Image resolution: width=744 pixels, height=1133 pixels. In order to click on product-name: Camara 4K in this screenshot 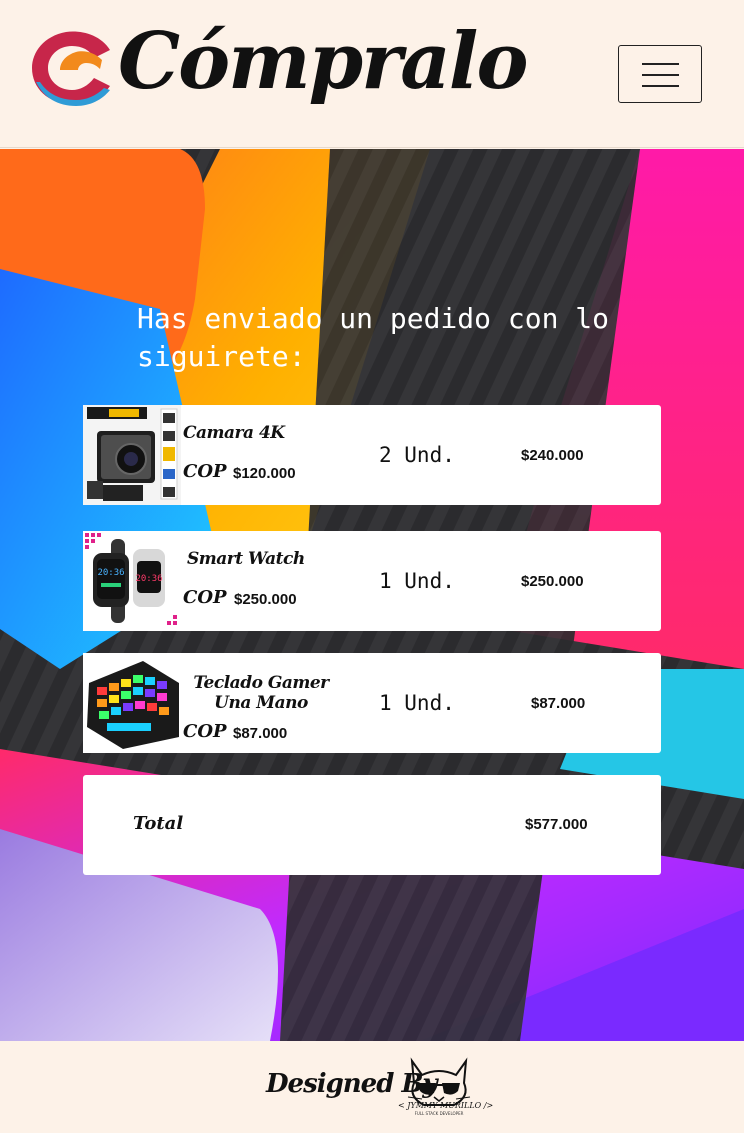, I will do `click(234, 433)`.